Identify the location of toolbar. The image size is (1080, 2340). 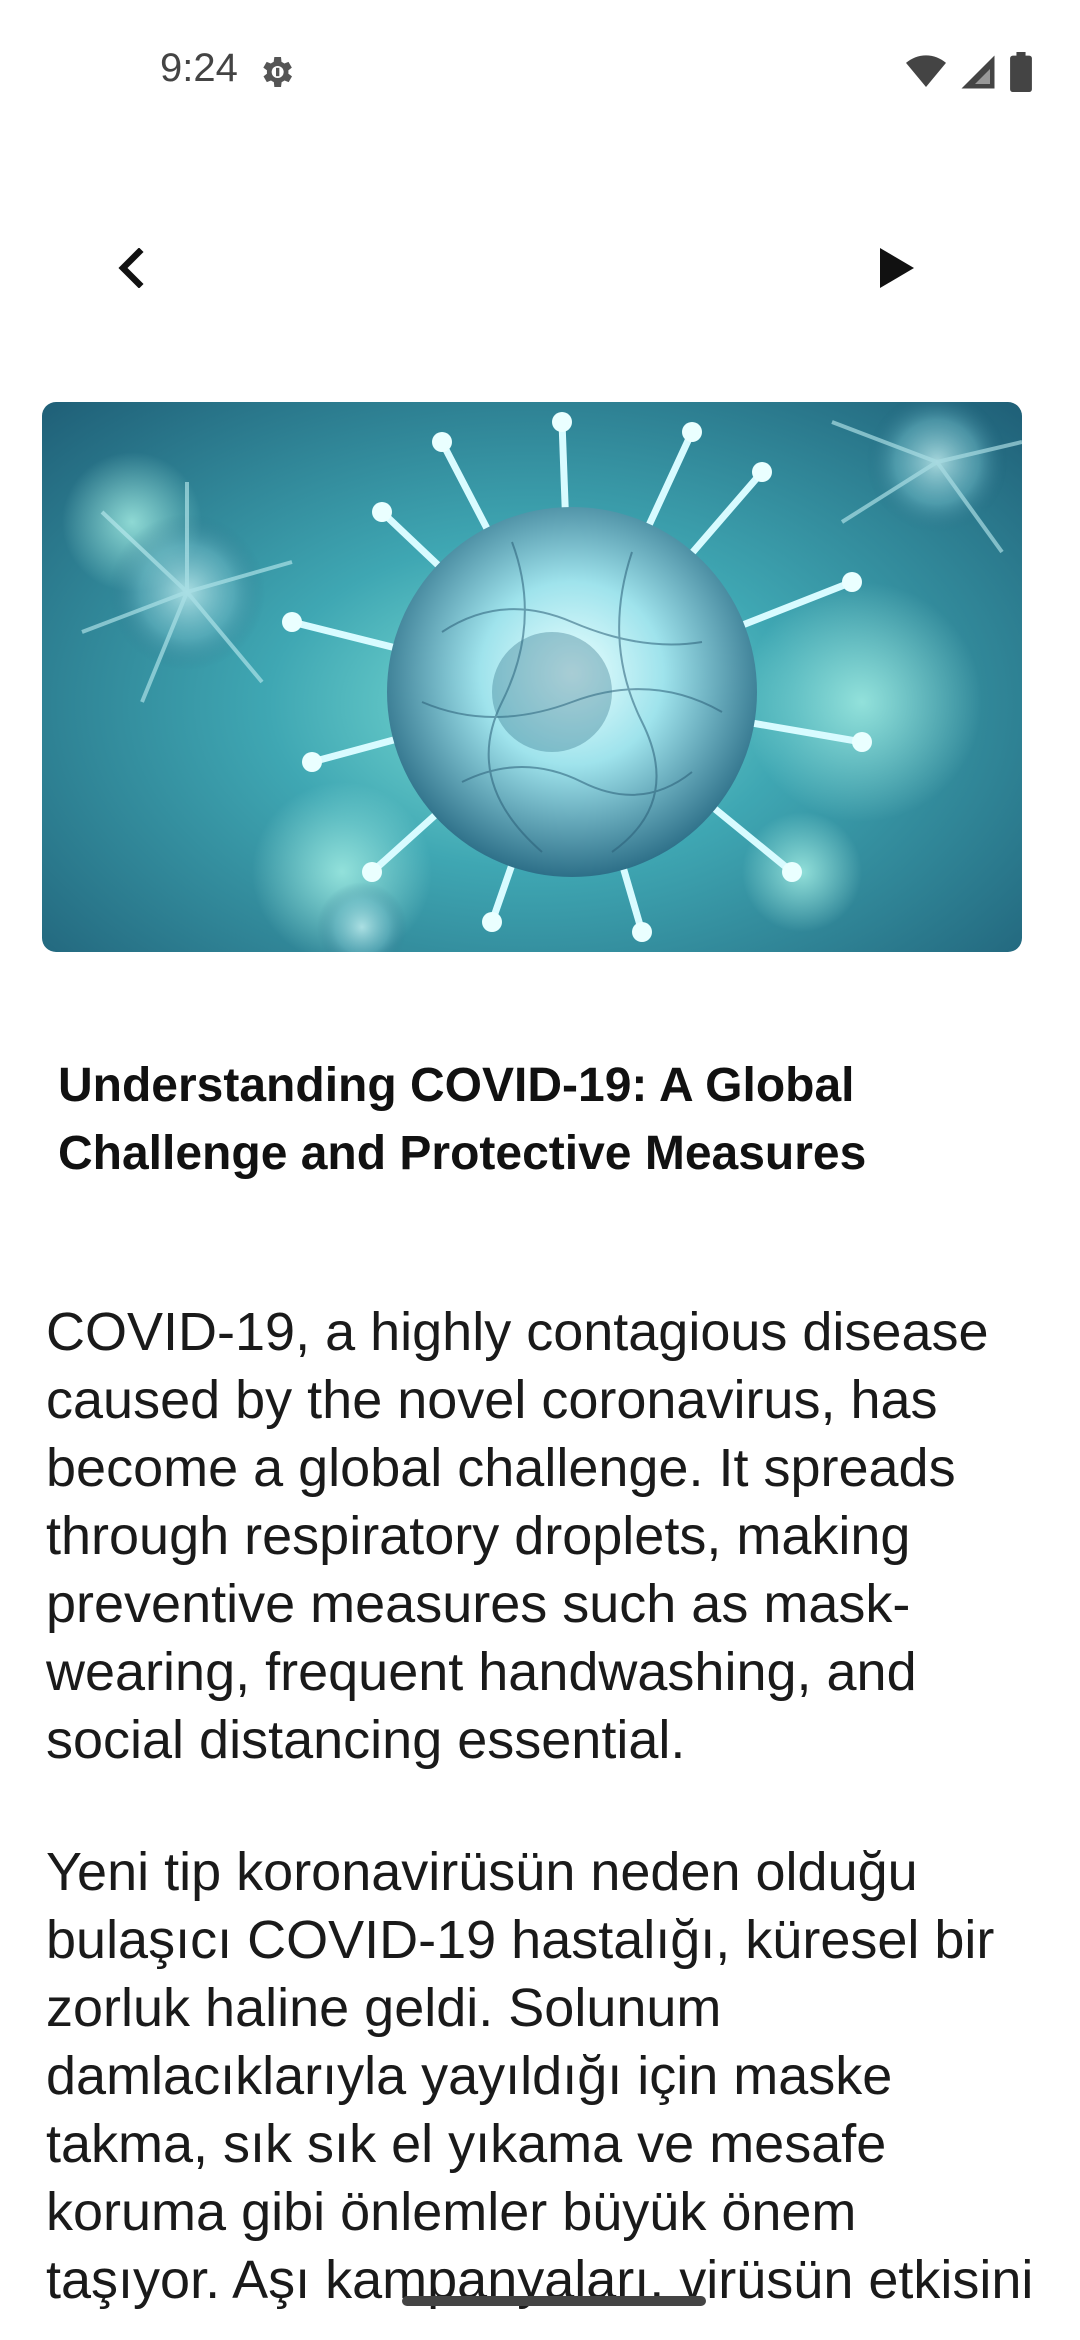
(540, 265).